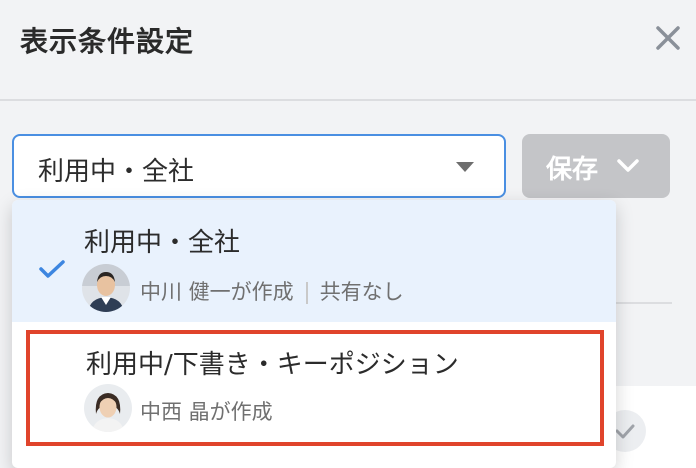  I want to click on option-label: 利用中/下書き・キーポジション, so click(272, 365).